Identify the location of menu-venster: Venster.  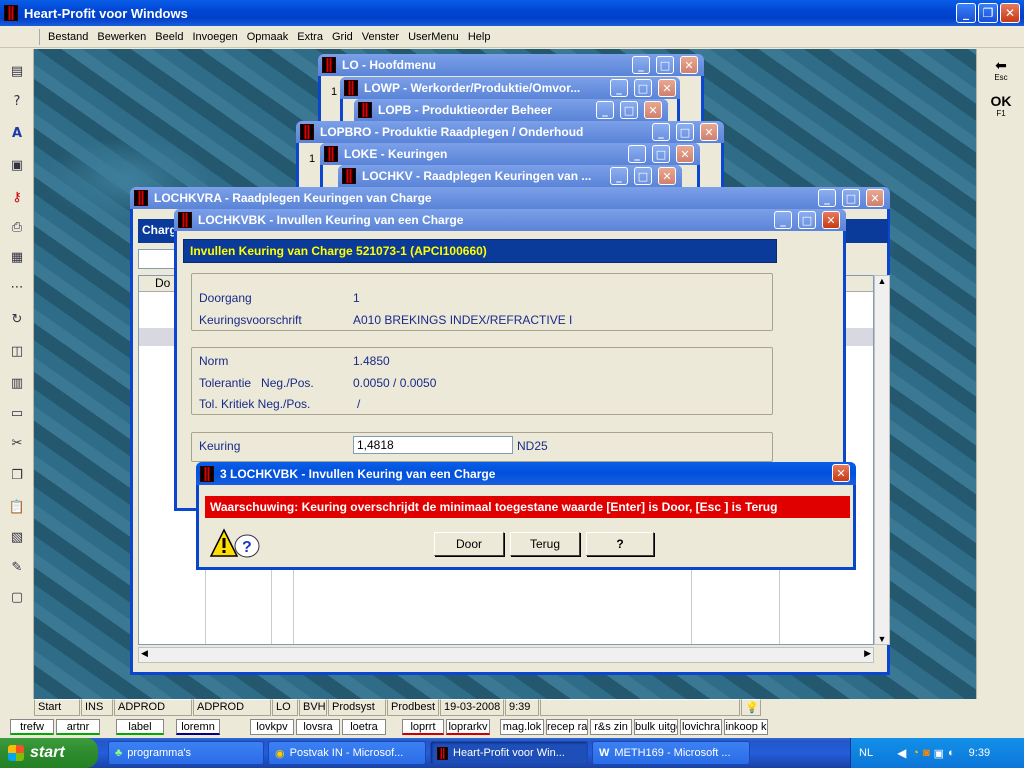
(380, 37).